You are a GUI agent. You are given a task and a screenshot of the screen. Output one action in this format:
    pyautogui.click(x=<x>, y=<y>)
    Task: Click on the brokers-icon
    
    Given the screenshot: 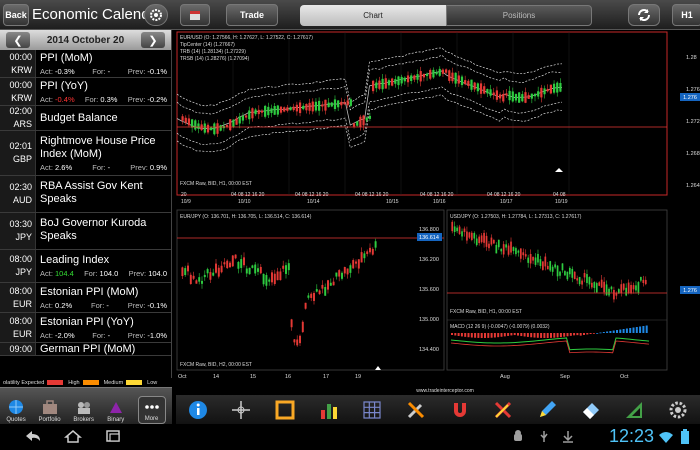 What is the action you would take?
    pyautogui.click(x=83, y=408)
    